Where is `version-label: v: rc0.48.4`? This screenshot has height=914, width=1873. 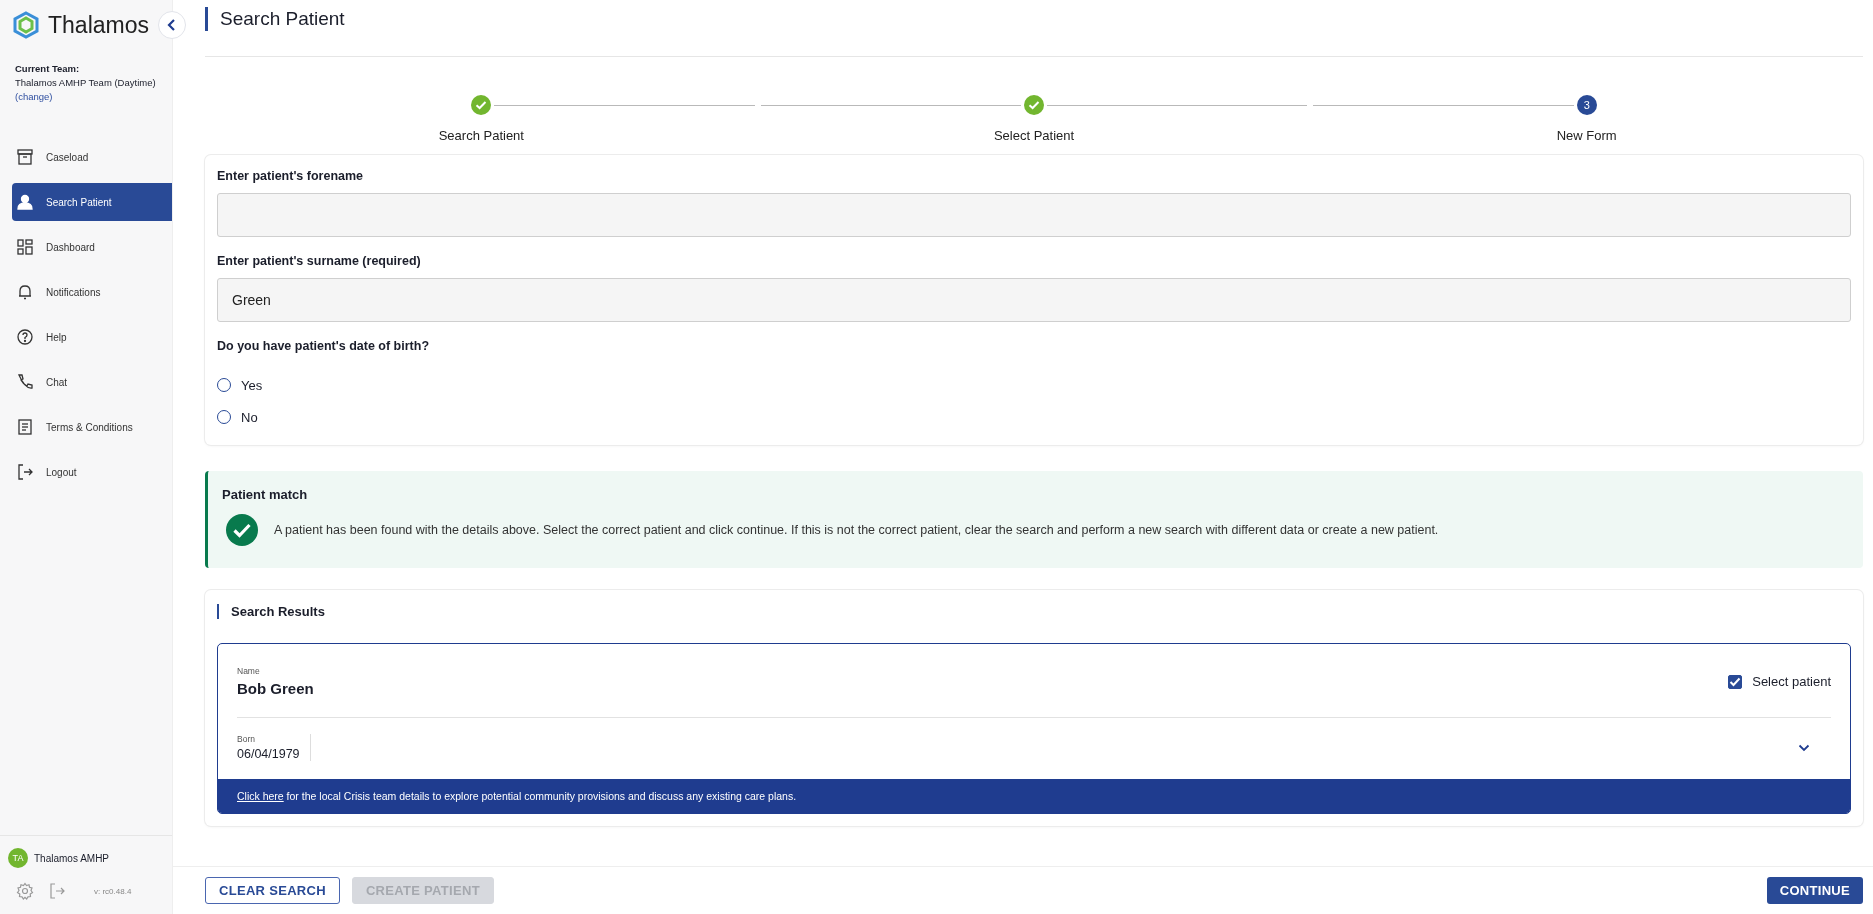 version-label: v: rc0.48.4 is located at coordinates (113, 891).